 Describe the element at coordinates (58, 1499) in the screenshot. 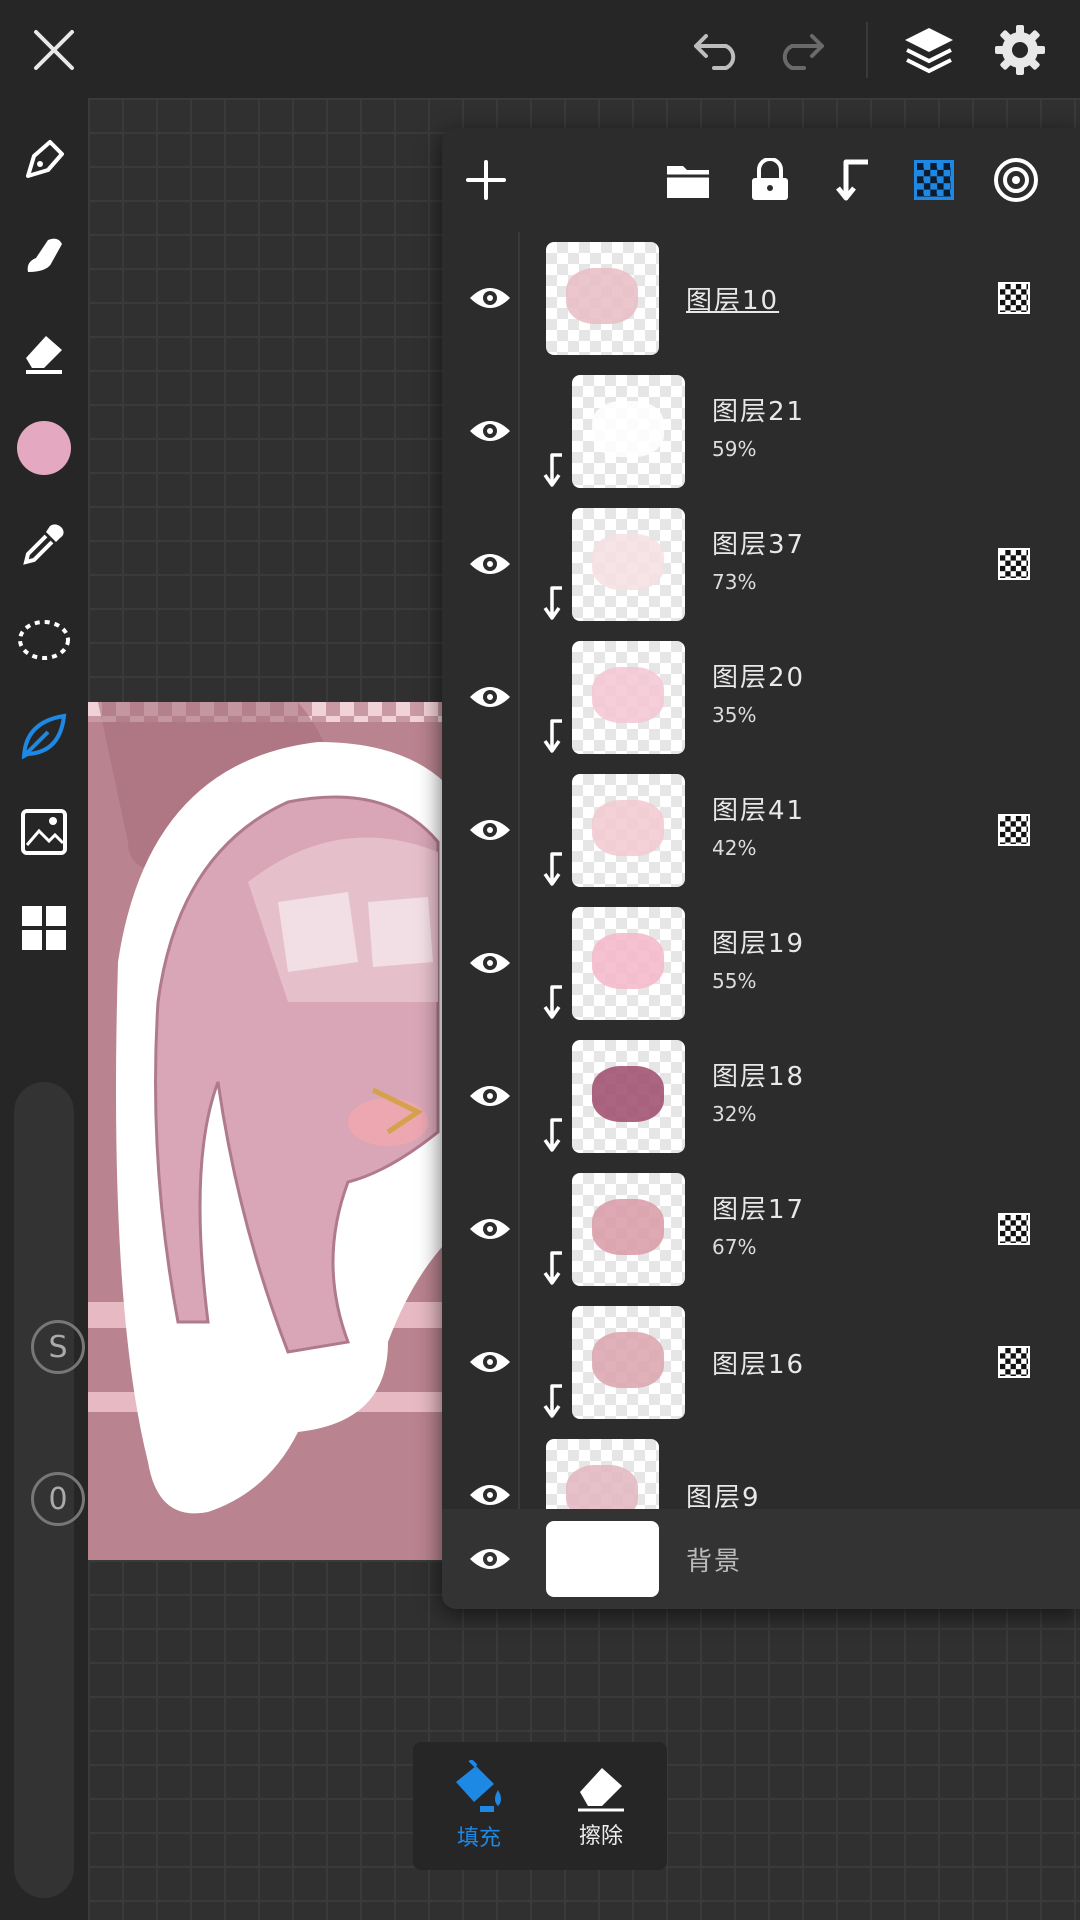

I see `opacity-knob: 0` at that location.